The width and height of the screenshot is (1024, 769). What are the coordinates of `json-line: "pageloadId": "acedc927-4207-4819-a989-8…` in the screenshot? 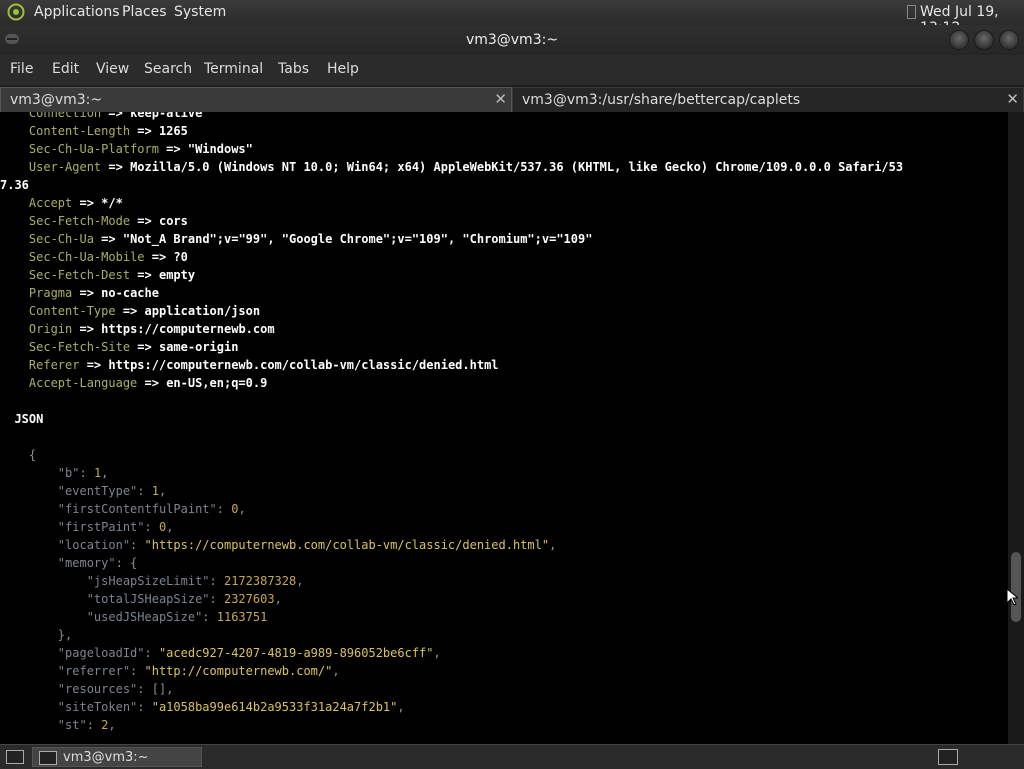 It's located at (249, 653).